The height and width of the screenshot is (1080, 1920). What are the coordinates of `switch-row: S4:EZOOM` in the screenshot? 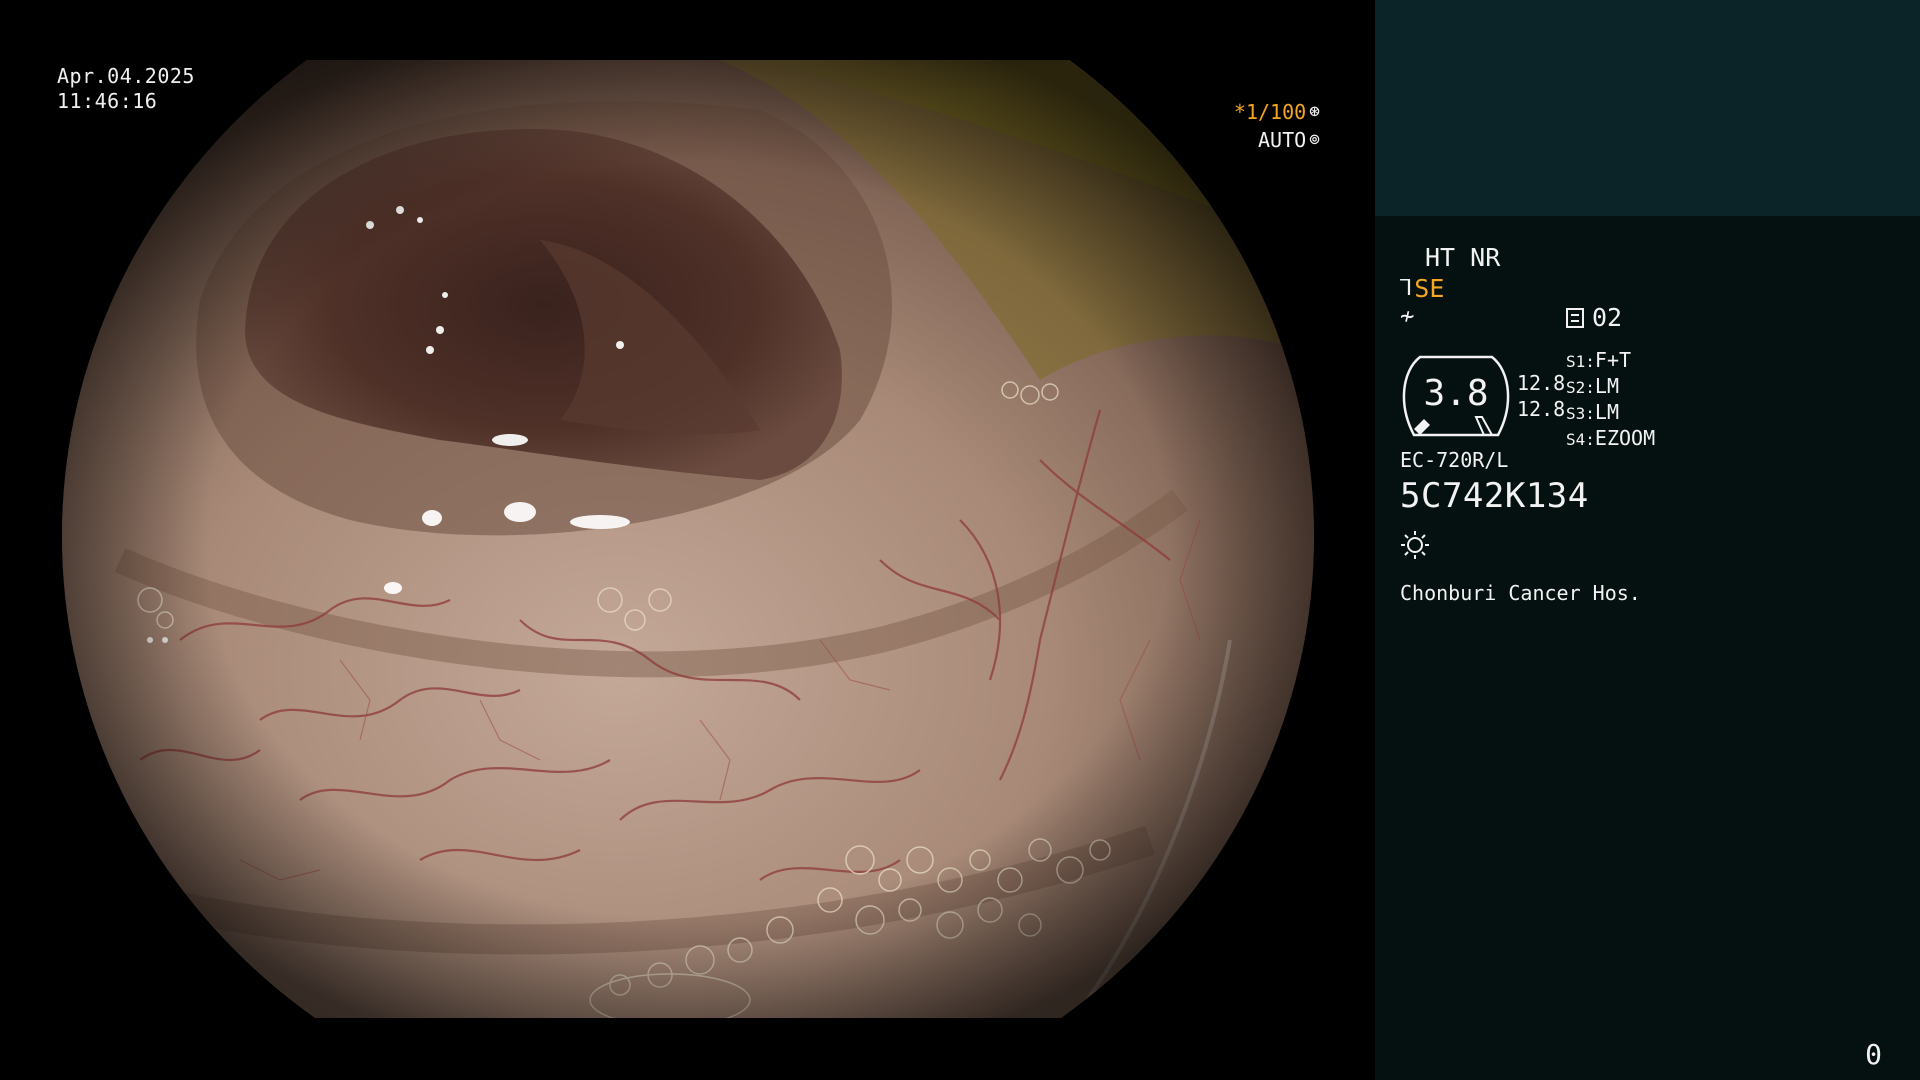 It's located at (1611, 438).